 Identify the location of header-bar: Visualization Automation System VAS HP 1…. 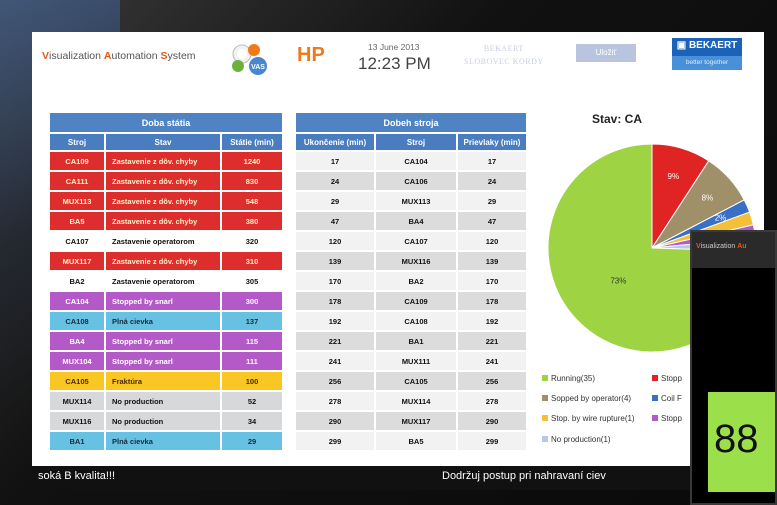
(398, 71).